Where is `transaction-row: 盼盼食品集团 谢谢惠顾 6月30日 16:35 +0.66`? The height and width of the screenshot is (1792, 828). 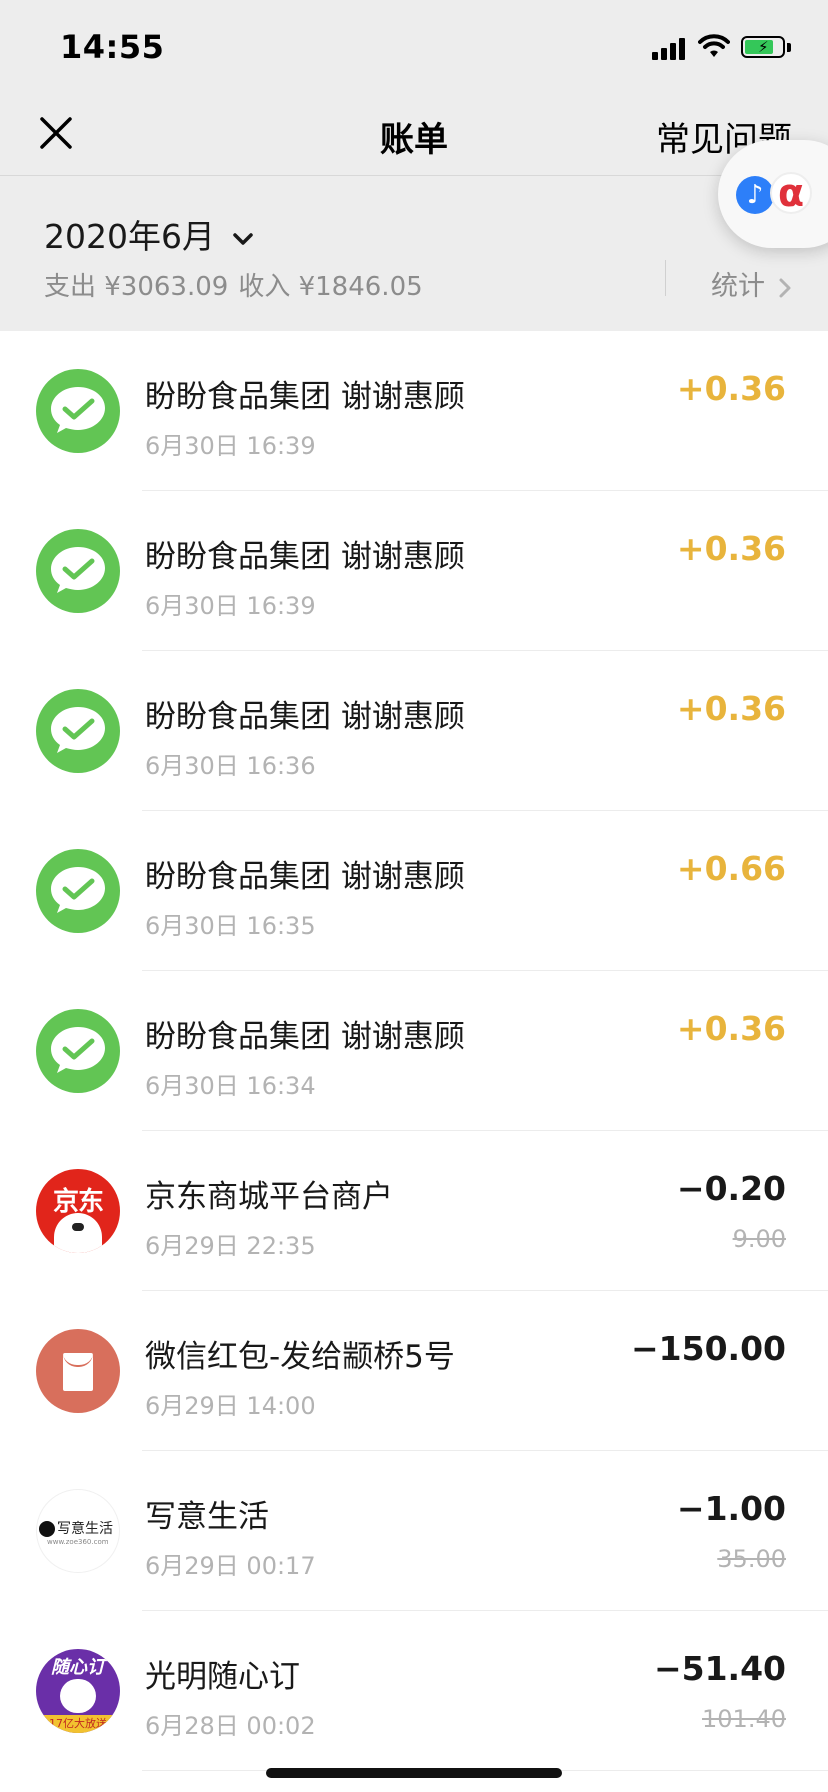 transaction-row: 盼盼食品集团 谢谢惠顾 6月30日 16:35 +0.66 is located at coordinates (414, 891).